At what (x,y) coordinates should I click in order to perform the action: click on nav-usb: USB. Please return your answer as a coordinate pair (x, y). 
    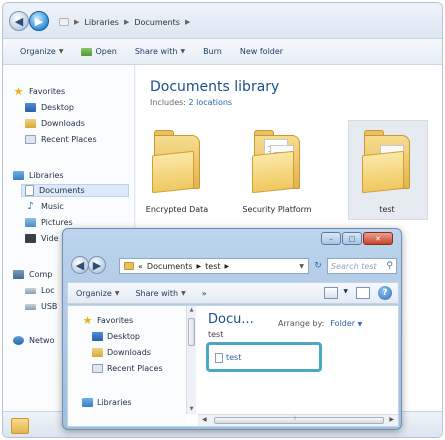
    Looking at the image, I should click on (41, 306).